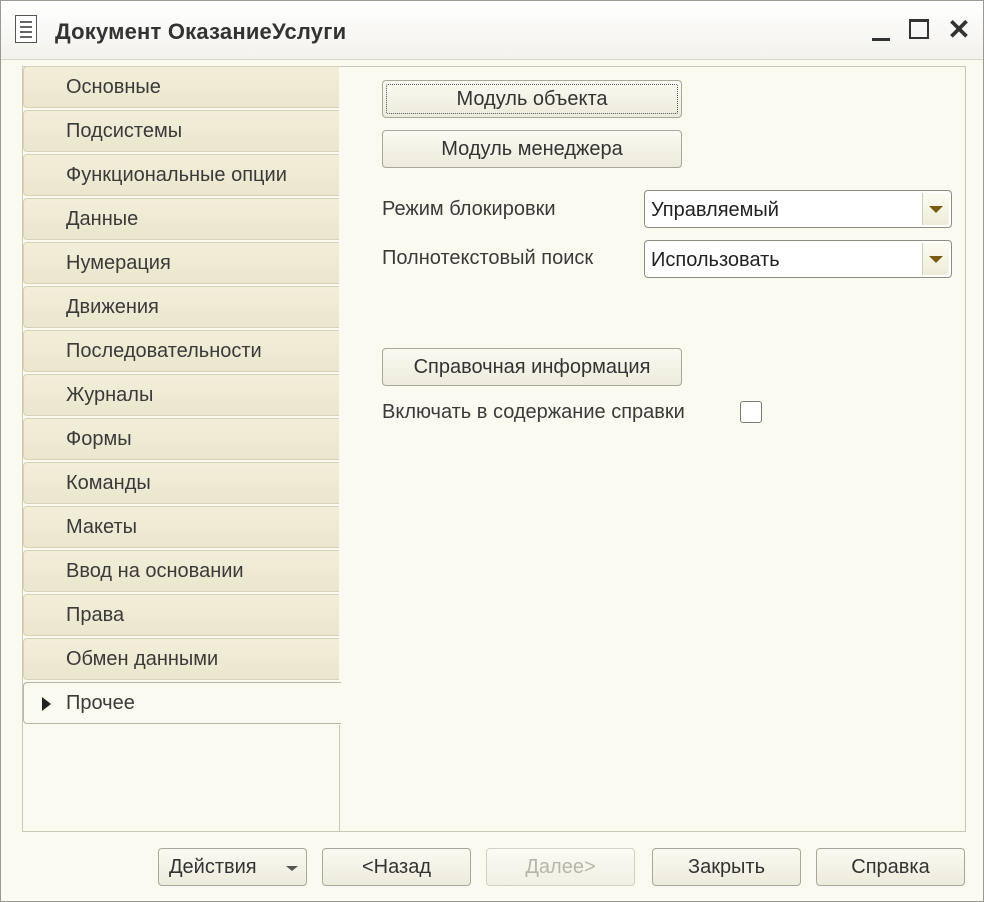 This screenshot has width=984, height=902. What do you see at coordinates (100, 703) in the screenshot?
I see `tab-label: Прочее` at bounding box center [100, 703].